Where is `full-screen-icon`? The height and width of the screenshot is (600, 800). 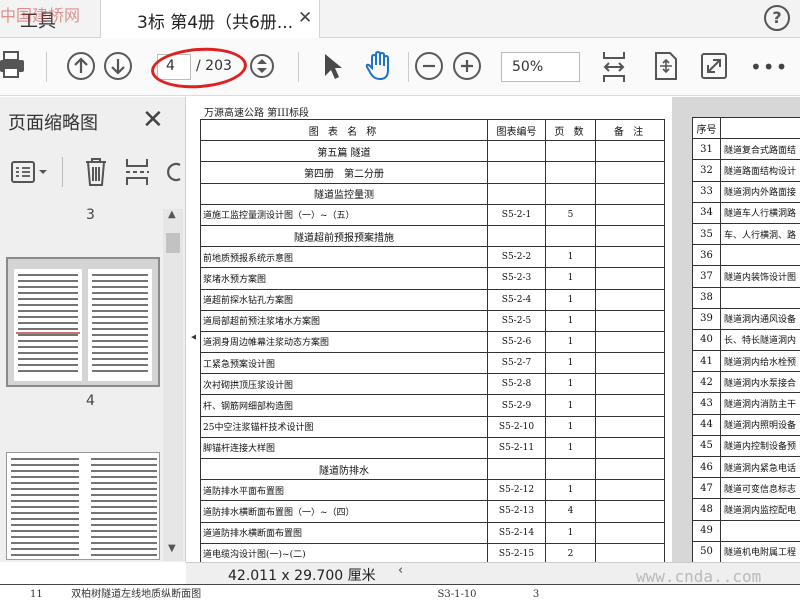
full-screen-icon is located at coordinates (714, 66).